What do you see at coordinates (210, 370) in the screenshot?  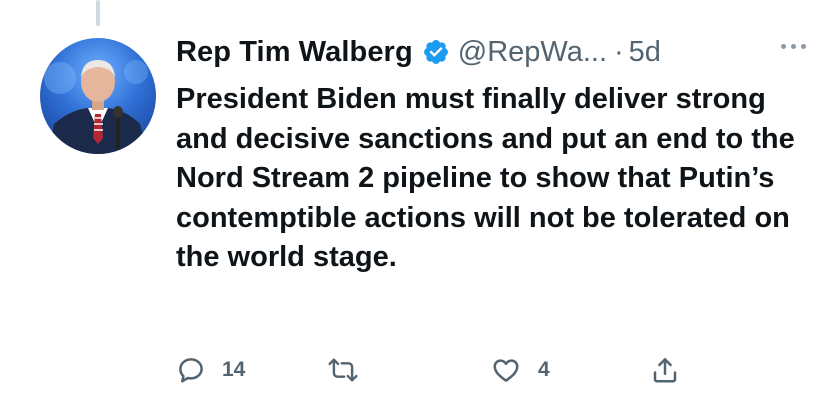 I see `reply-button: 14` at bounding box center [210, 370].